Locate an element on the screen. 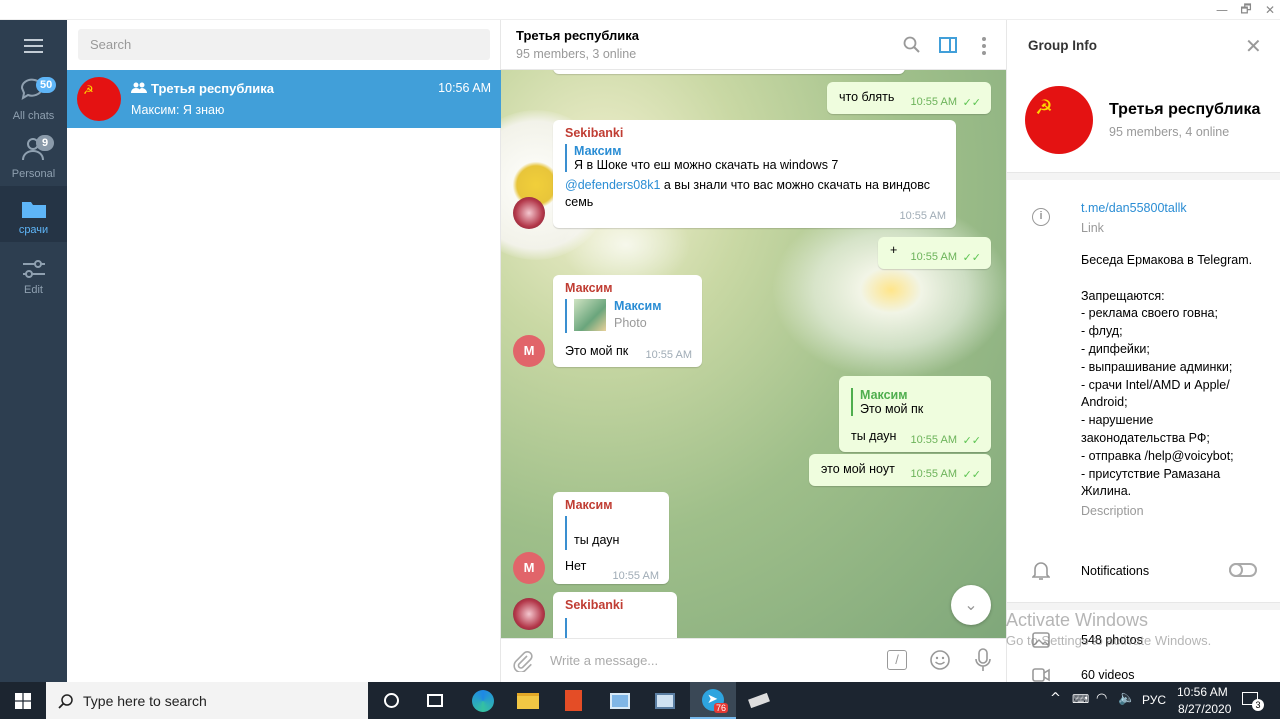  folder-icon is located at coordinates (34, 210).